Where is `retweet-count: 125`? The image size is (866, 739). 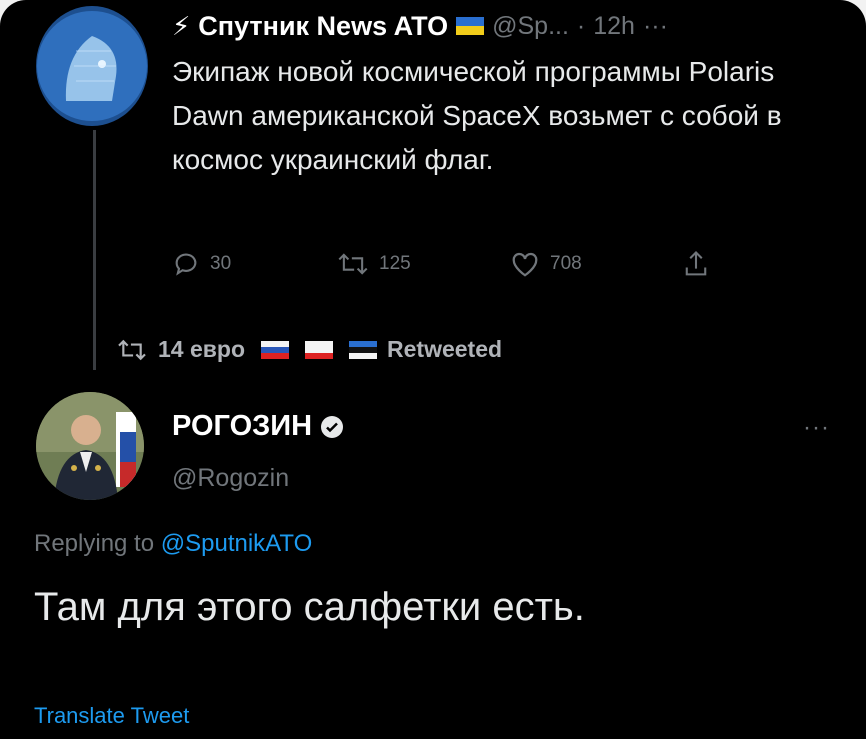
retweet-count: 125 is located at coordinates (395, 263).